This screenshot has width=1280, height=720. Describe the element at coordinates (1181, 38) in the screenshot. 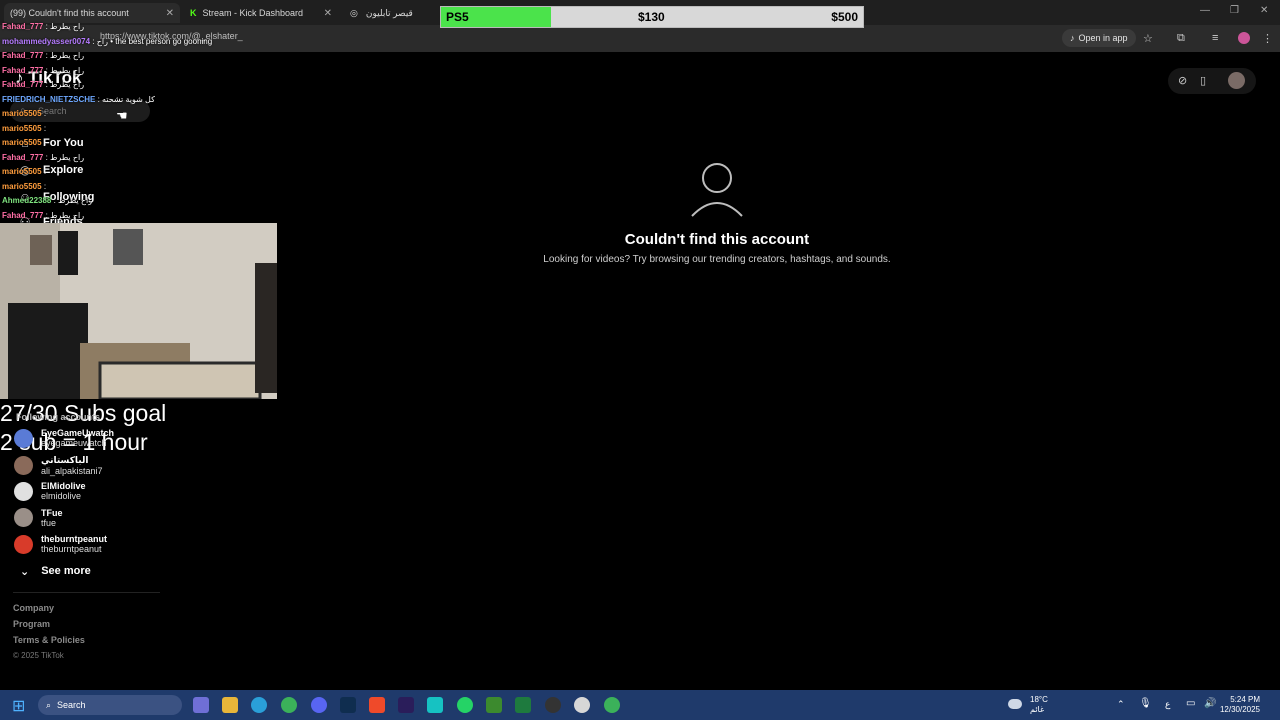

I see `extensions-icon: ⧉` at that location.